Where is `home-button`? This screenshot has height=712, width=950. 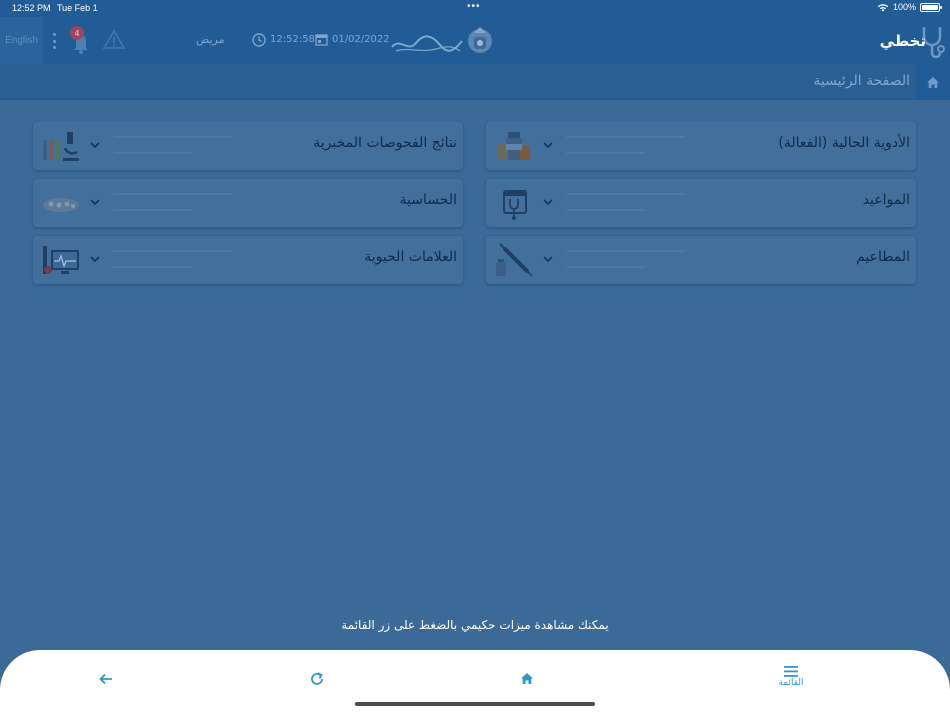 home-button is located at coordinates (527, 681).